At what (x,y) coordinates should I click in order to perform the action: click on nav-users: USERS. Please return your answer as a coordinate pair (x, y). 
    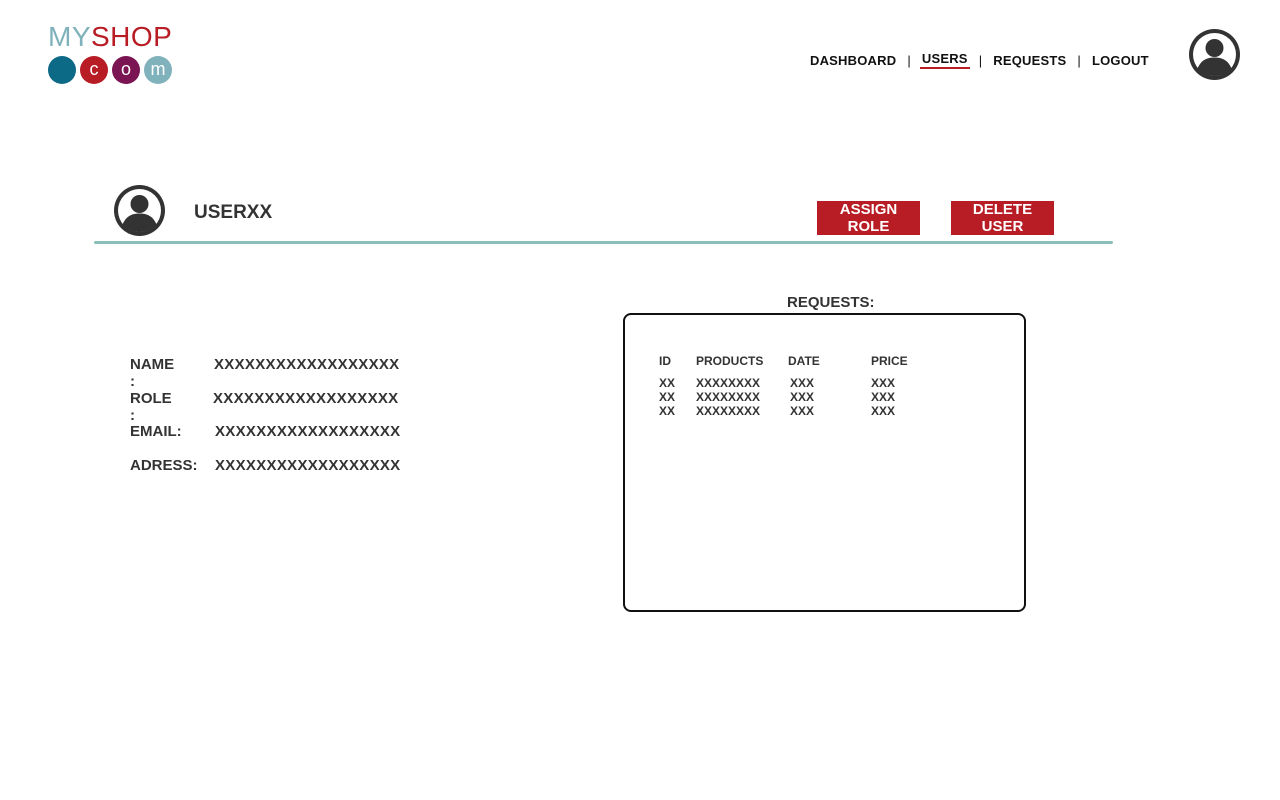
    Looking at the image, I should click on (944, 60).